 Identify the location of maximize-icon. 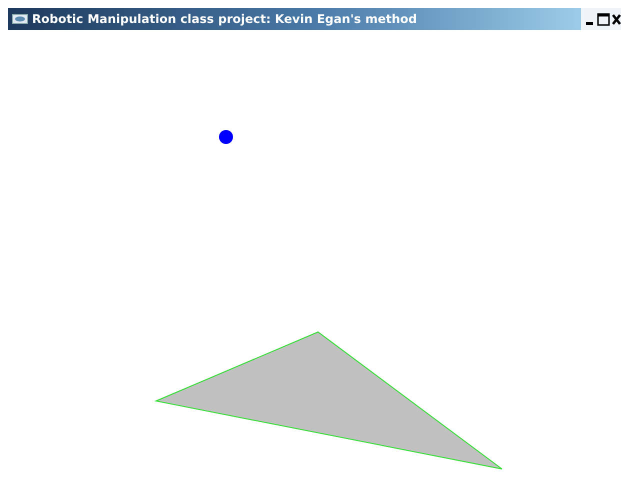
(603, 19).